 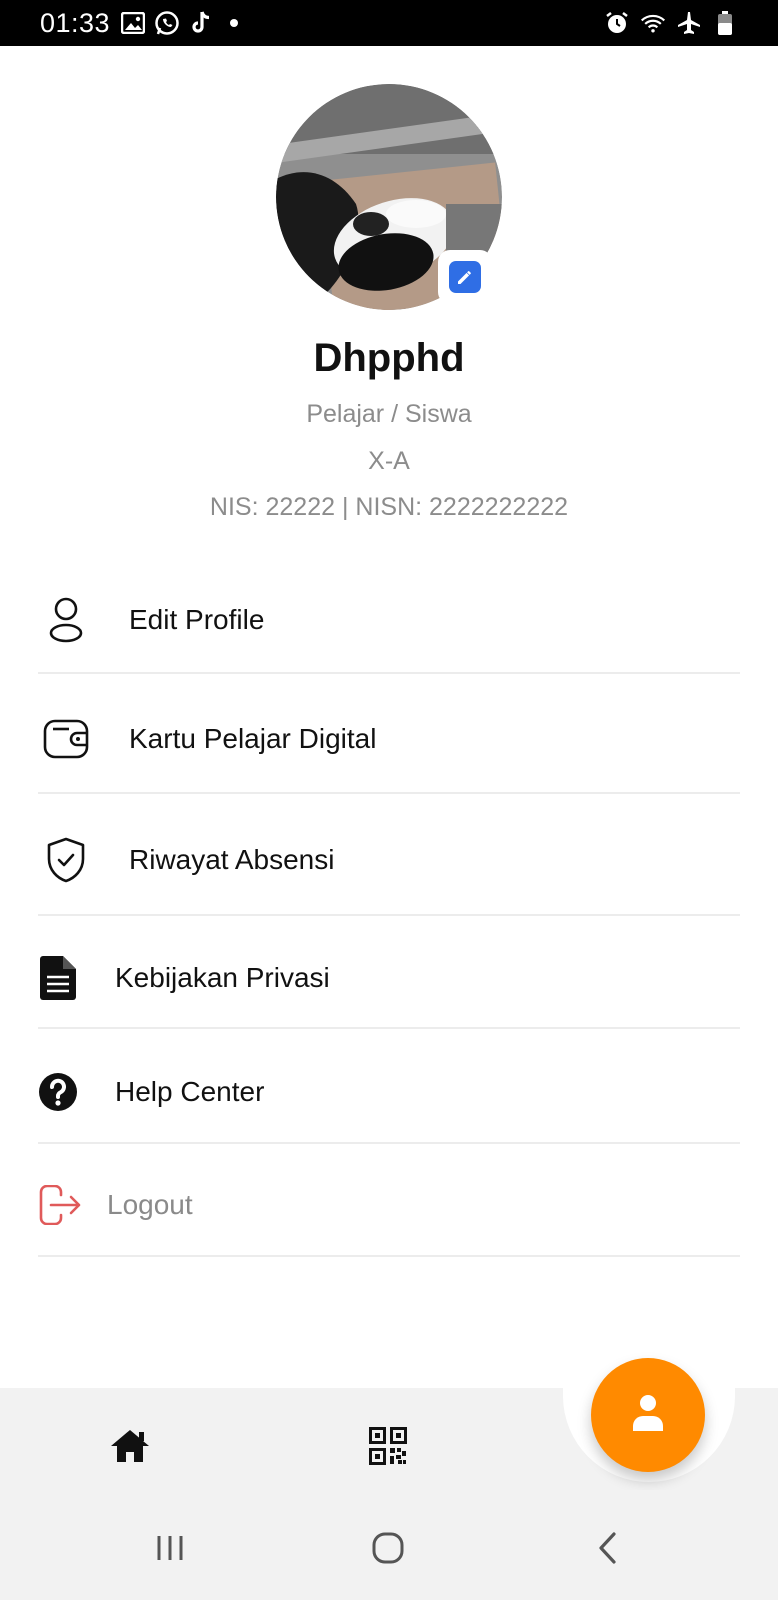 What do you see at coordinates (66, 739) in the screenshot?
I see `wallet-icon` at bounding box center [66, 739].